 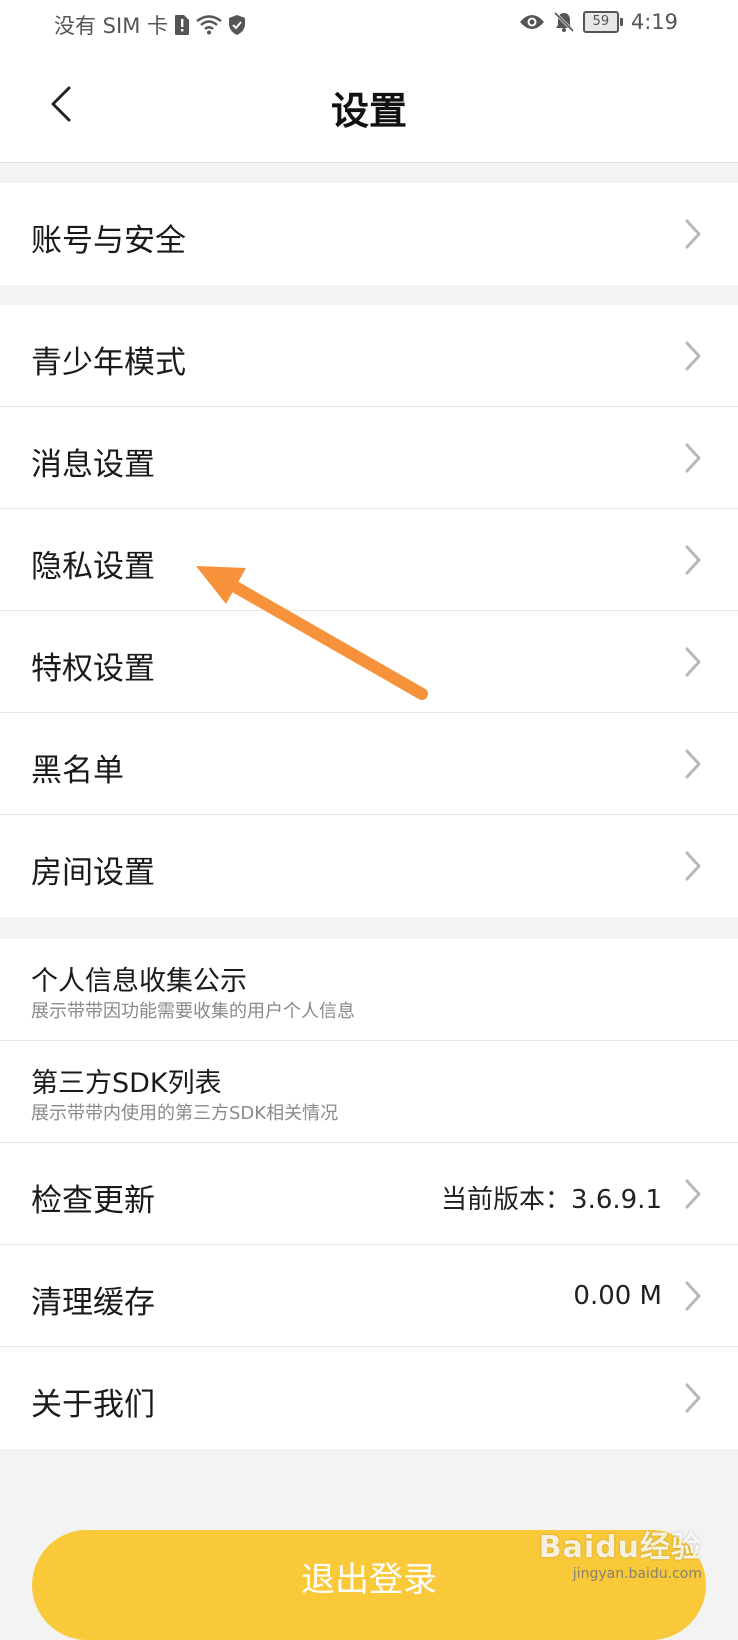 I want to click on battery-icon: 59, so click(x=602, y=22).